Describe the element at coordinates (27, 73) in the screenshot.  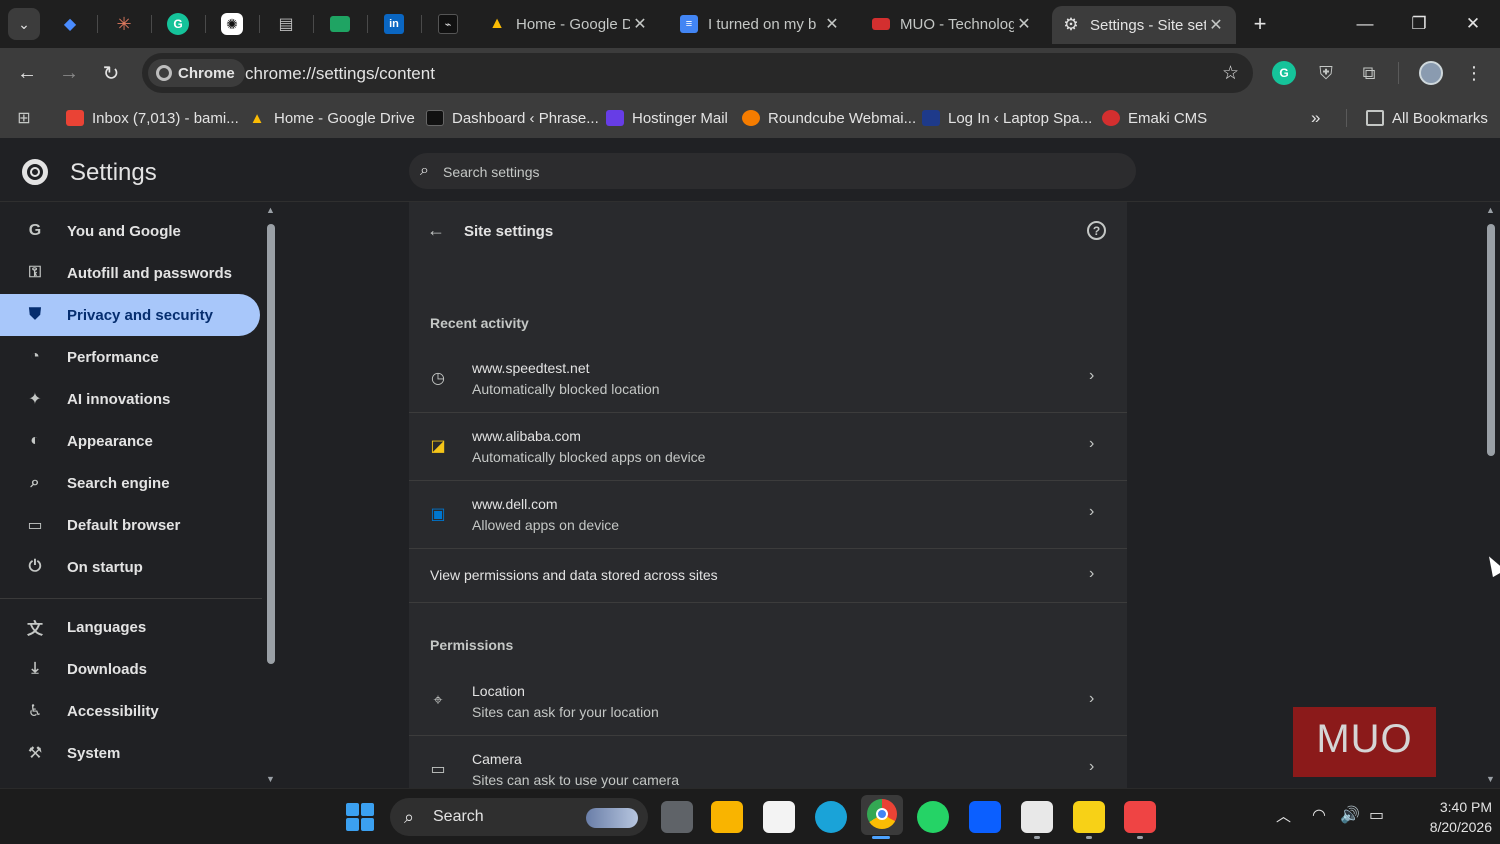
I see `back-button: ←` at that location.